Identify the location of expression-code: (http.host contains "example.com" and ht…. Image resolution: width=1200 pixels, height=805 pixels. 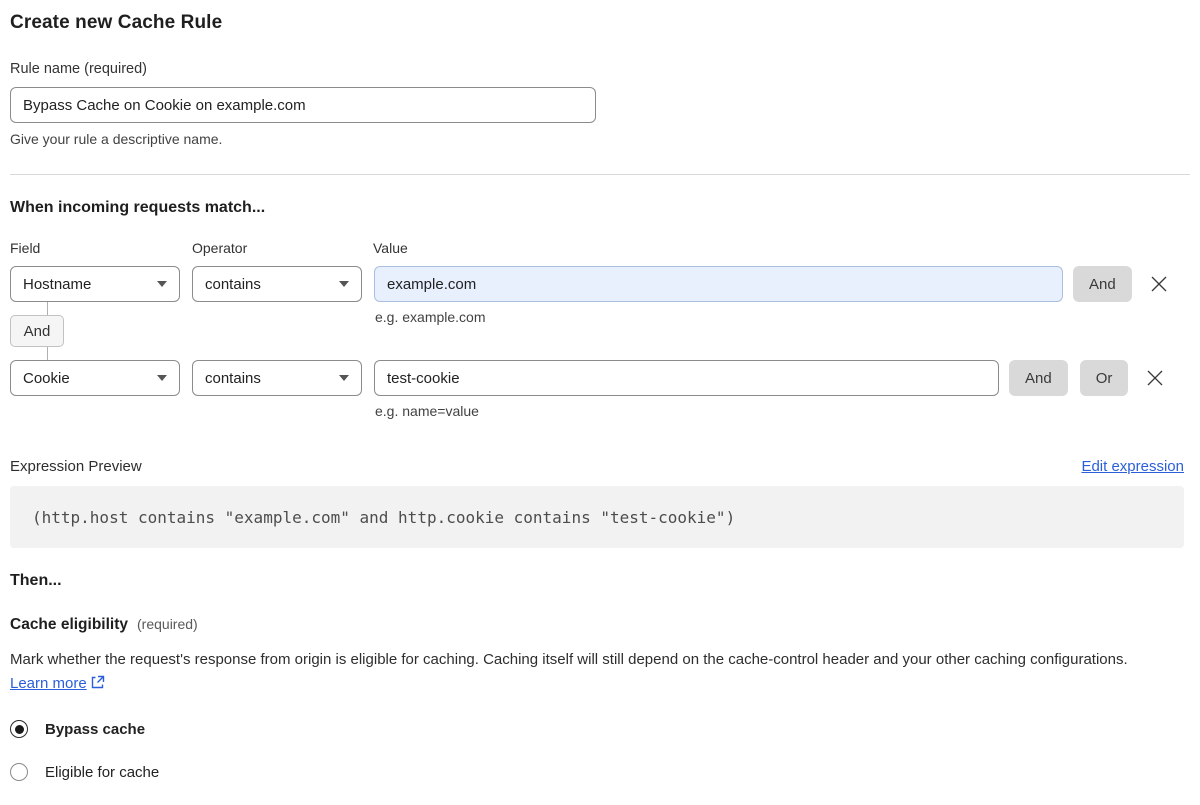
(384, 517).